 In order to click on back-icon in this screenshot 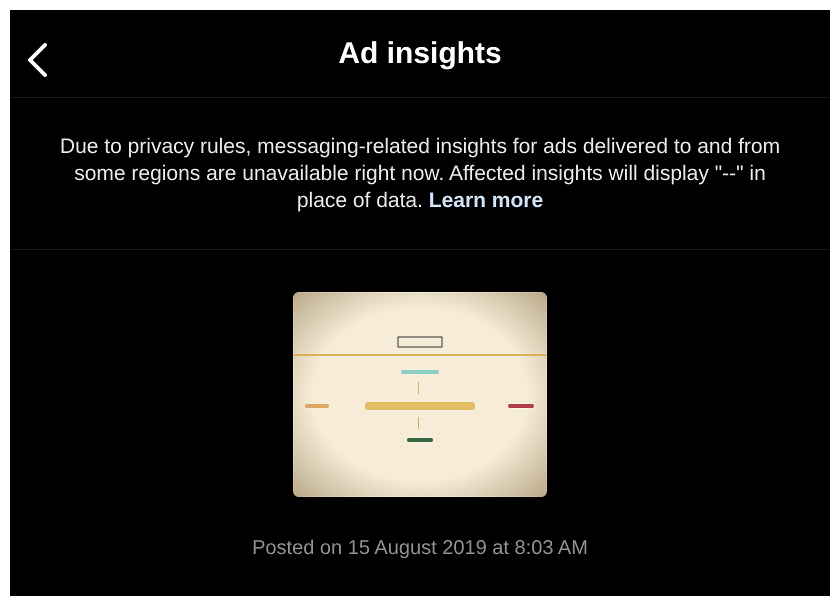, I will do `click(37, 60)`.